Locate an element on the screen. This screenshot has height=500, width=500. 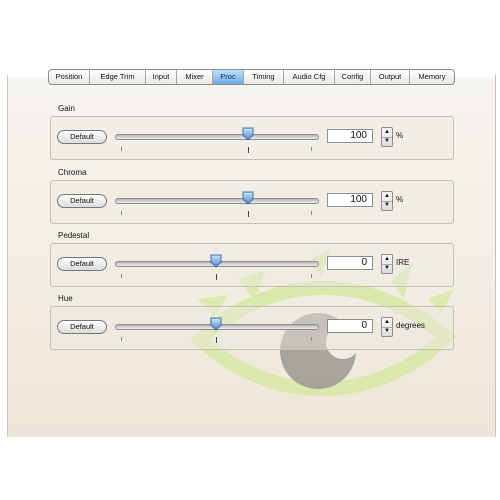
tab-input: Input is located at coordinates (161, 77).